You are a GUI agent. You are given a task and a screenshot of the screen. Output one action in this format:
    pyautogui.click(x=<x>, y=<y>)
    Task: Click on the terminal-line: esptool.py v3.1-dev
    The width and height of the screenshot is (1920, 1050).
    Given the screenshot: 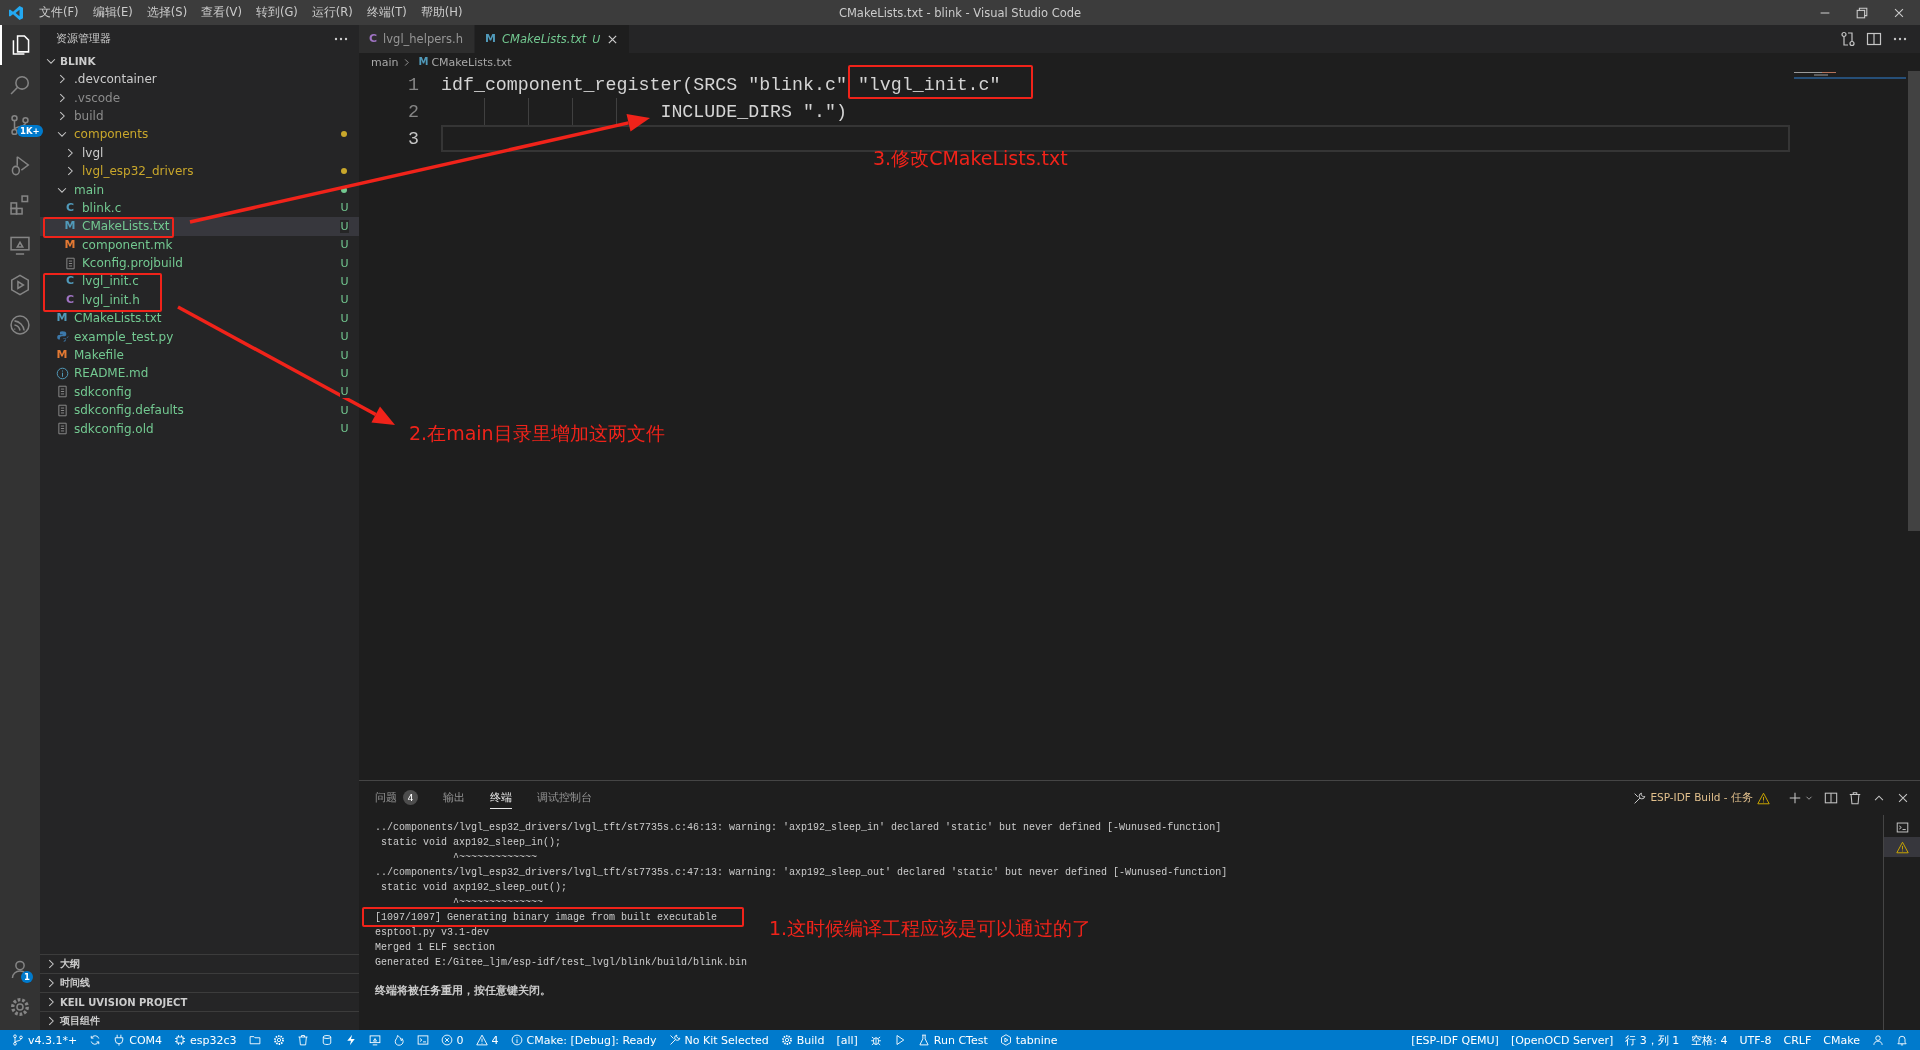 What is the action you would take?
    pyautogui.click(x=432, y=932)
    